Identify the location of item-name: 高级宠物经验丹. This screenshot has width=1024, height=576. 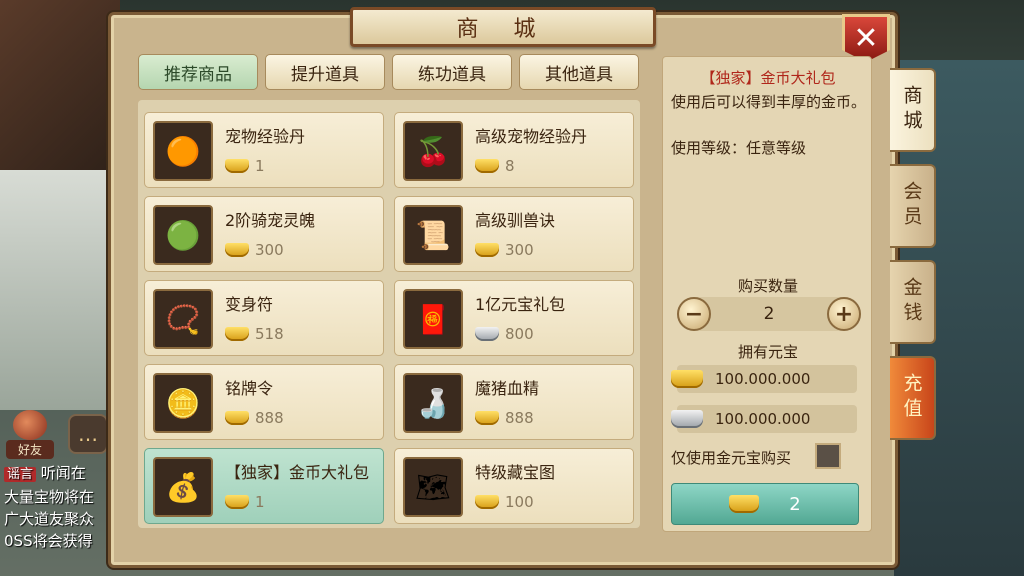
(531, 136).